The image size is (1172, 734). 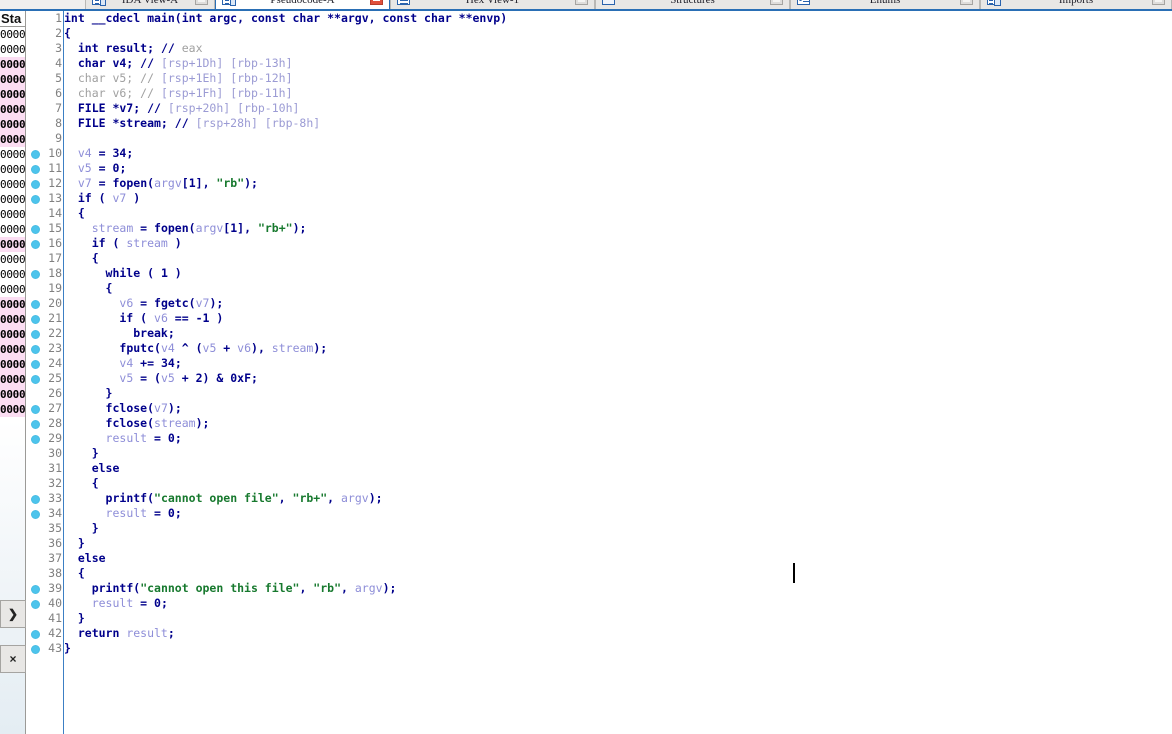 What do you see at coordinates (285, 153) in the screenshot?
I see `code-line: v4 = 34;` at bounding box center [285, 153].